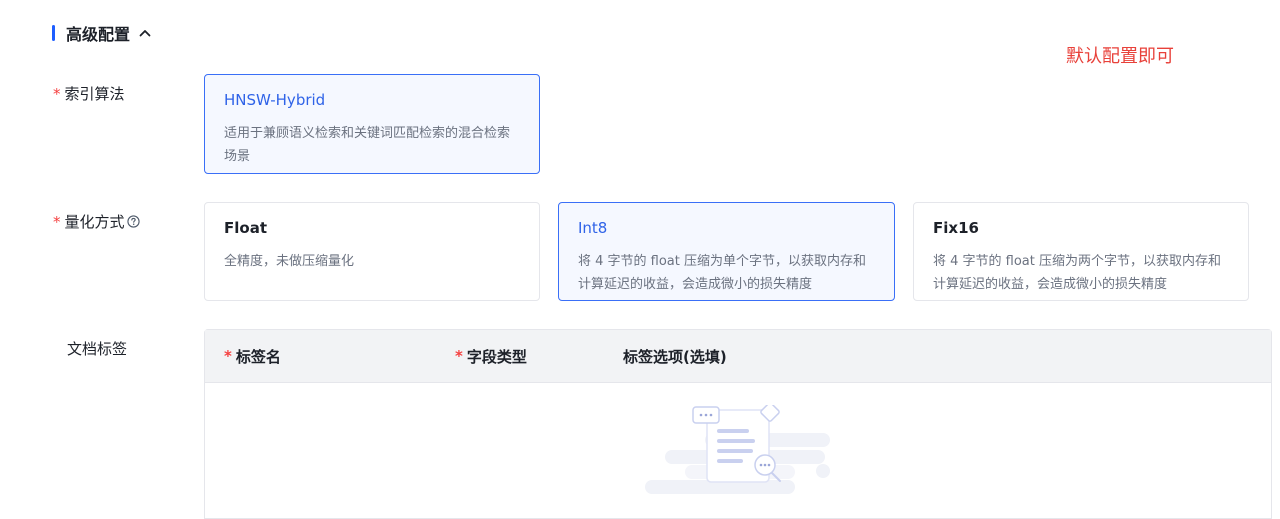 The image size is (1280, 519). I want to click on column-header-tag-options: 标签选项(选填), so click(675, 356).